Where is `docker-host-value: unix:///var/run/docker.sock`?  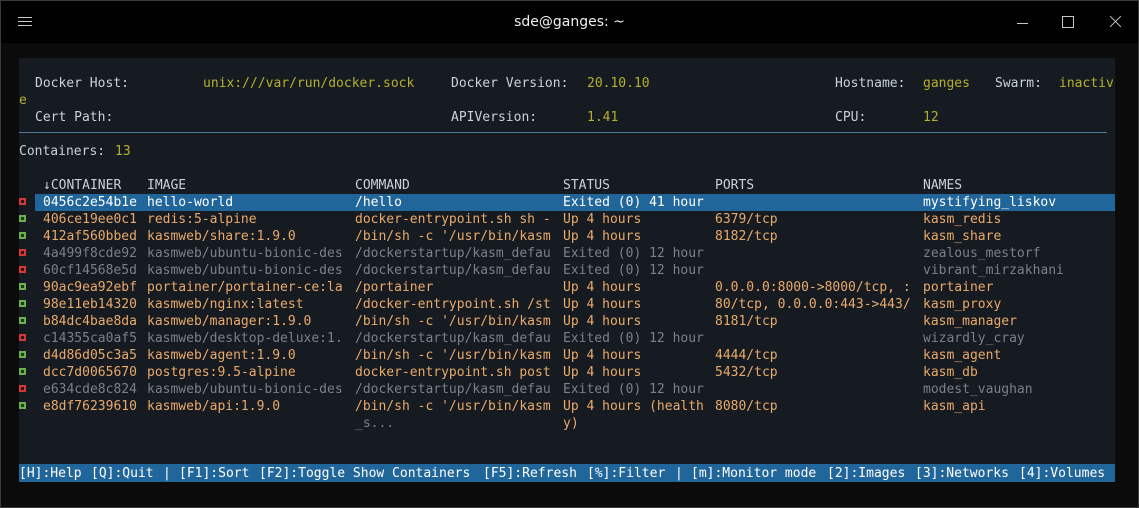
docker-host-value: unix:///var/run/docker.sock is located at coordinates (309, 83).